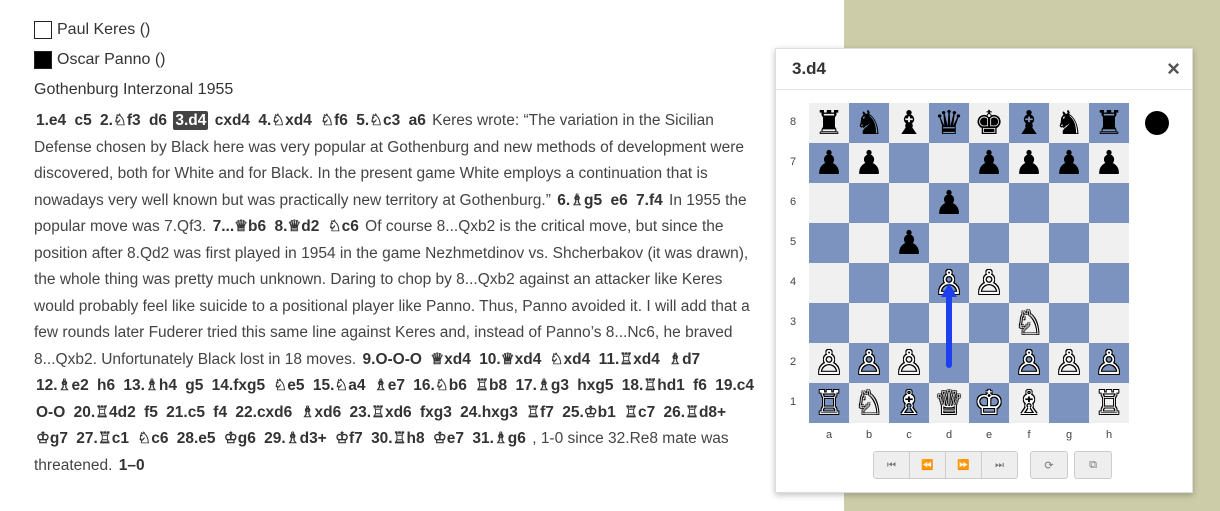 This screenshot has height=511, width=1220. Describe the element at coordinates (949, 363) in the screenshot. I see `square-d2` at that location.